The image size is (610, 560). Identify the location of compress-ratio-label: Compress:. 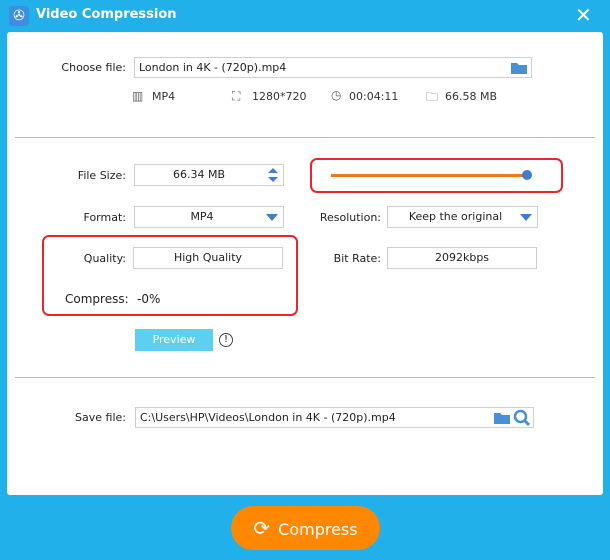
(97, 299).